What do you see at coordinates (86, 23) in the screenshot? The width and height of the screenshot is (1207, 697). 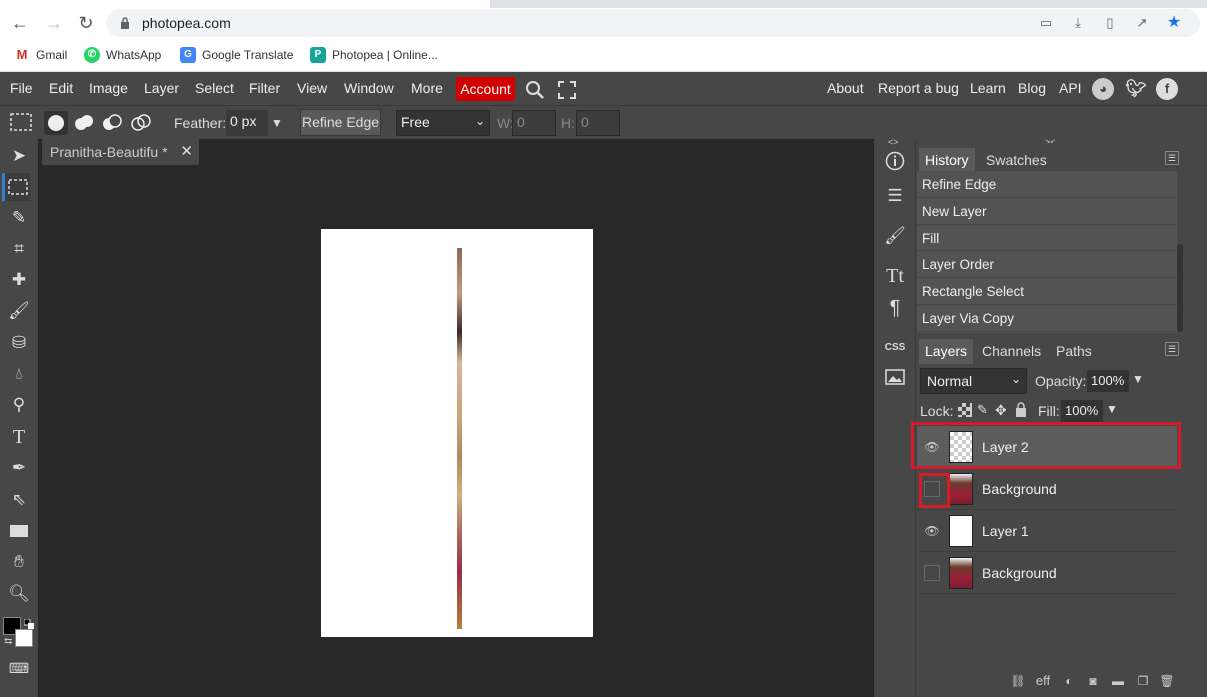 I see `reload-icon: ↻` at bounding box center [86, 23].